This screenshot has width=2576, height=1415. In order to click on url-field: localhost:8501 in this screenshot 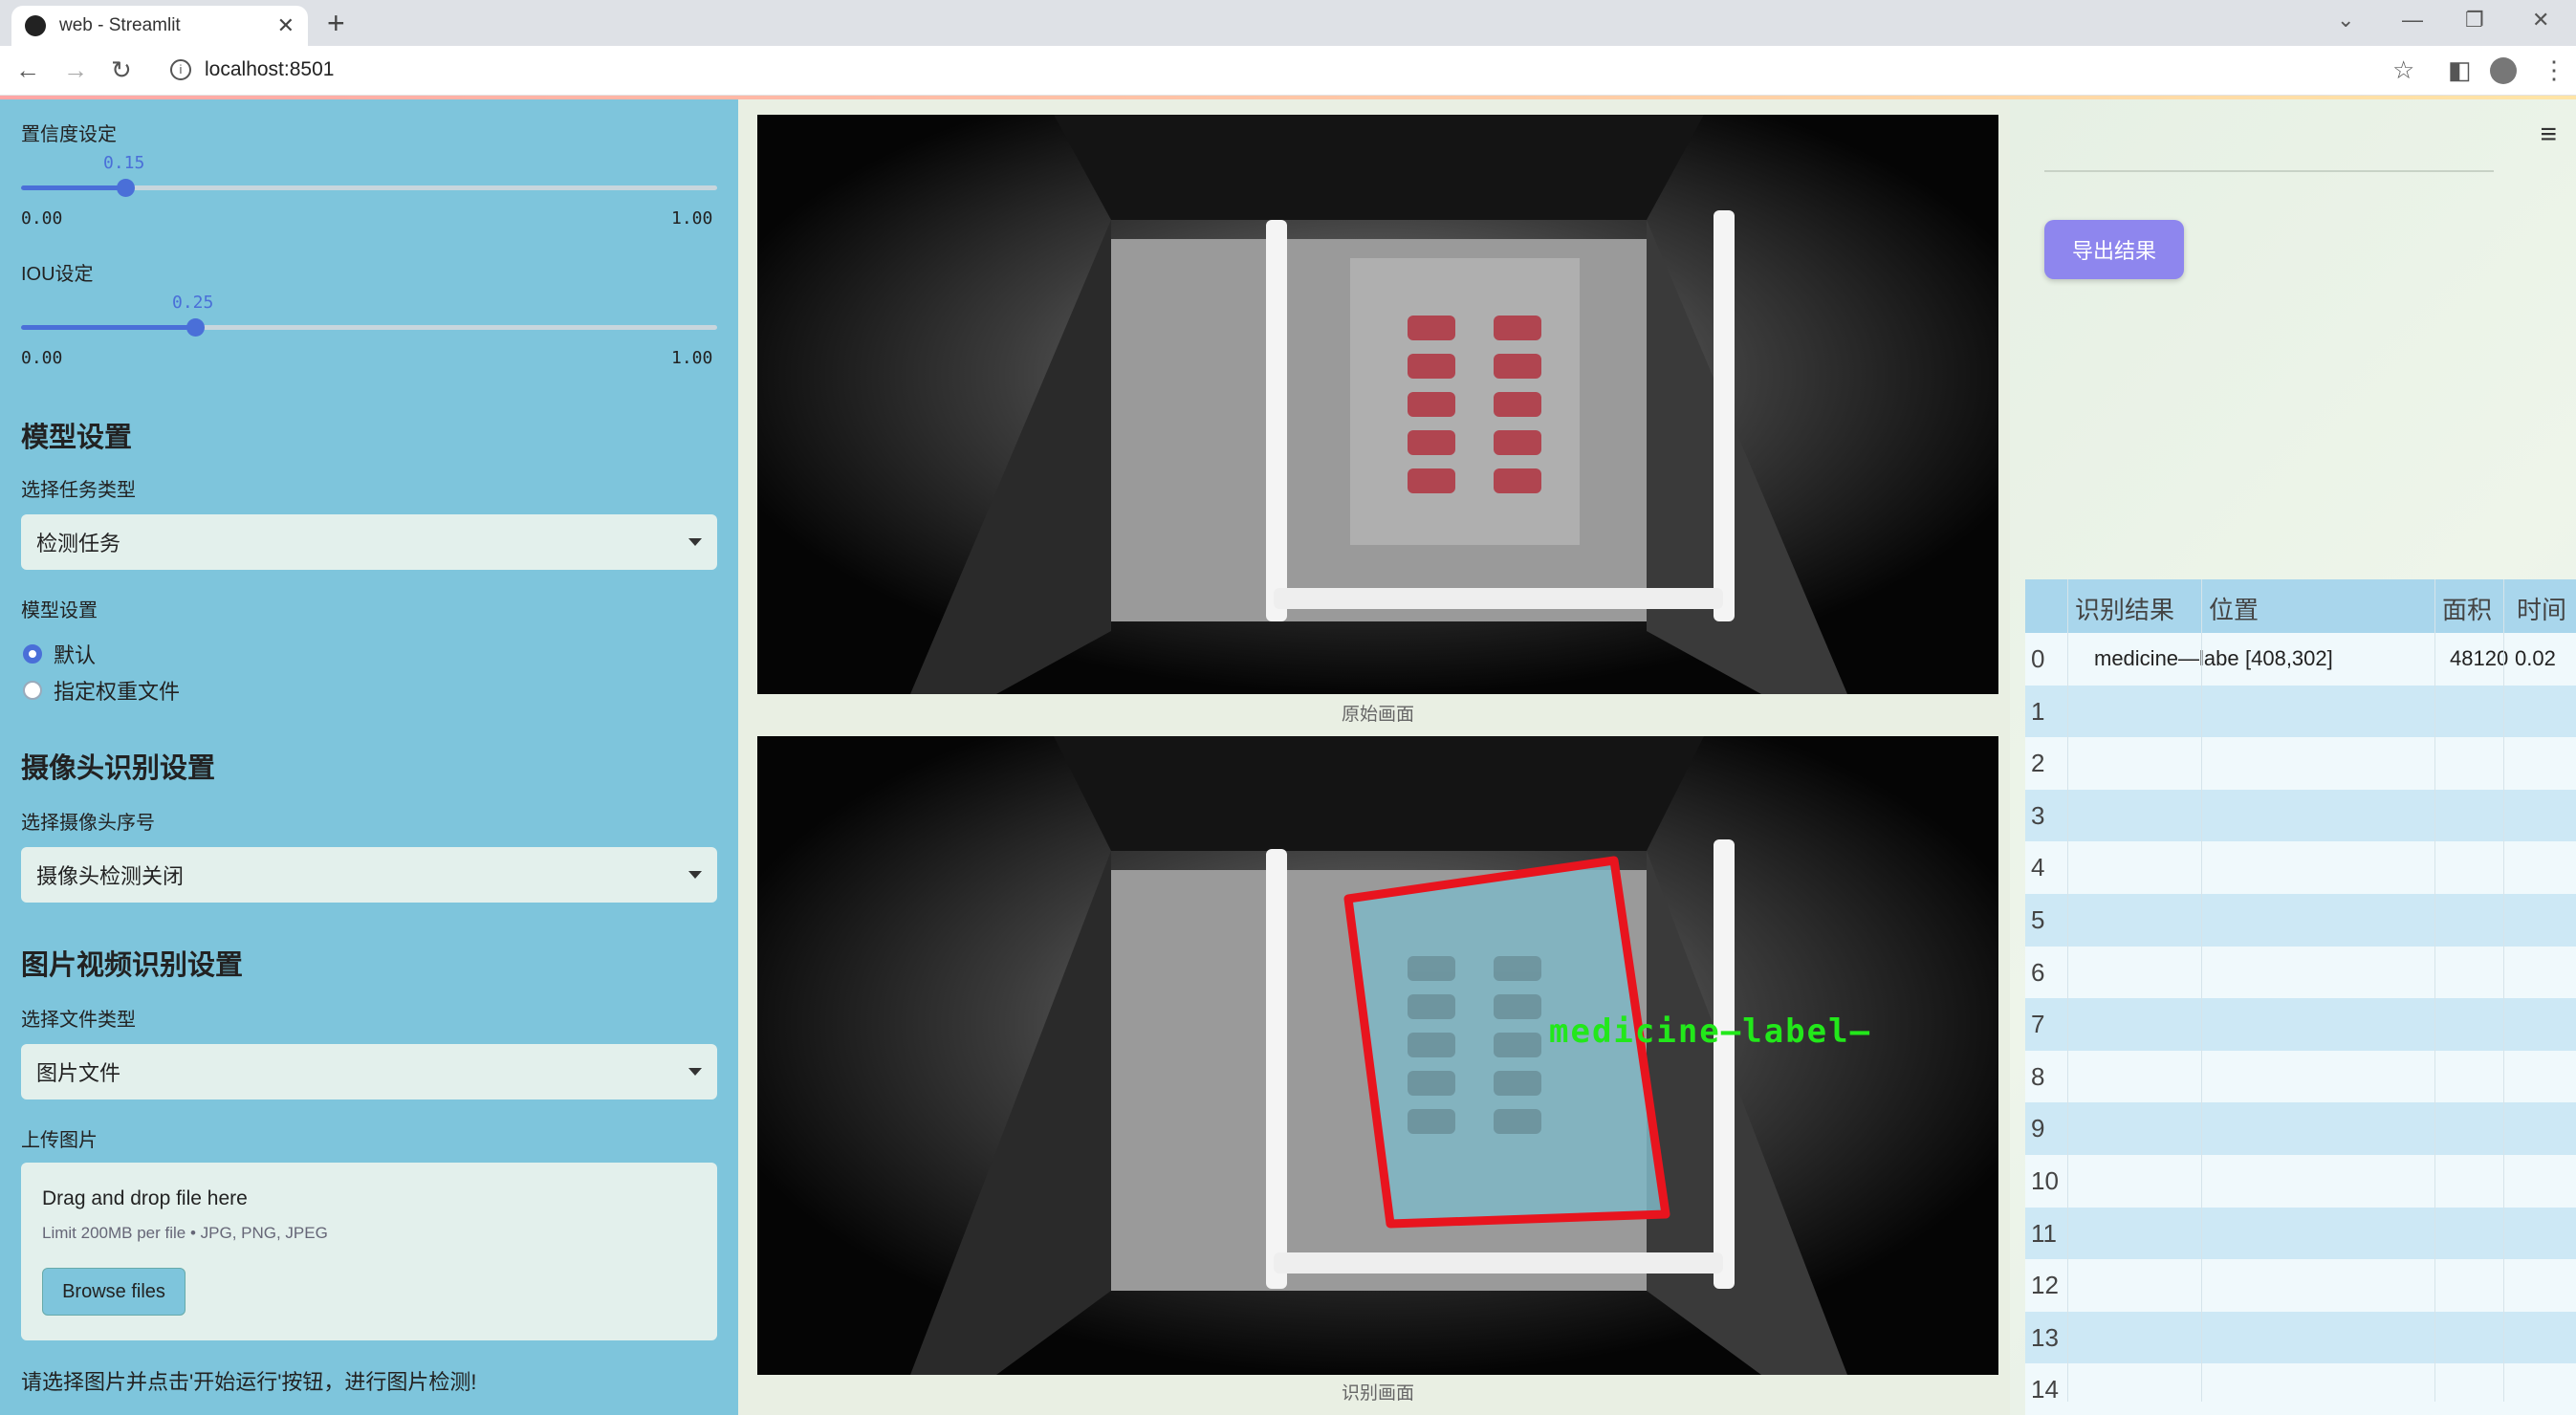, I will do `click(269, 69)`.